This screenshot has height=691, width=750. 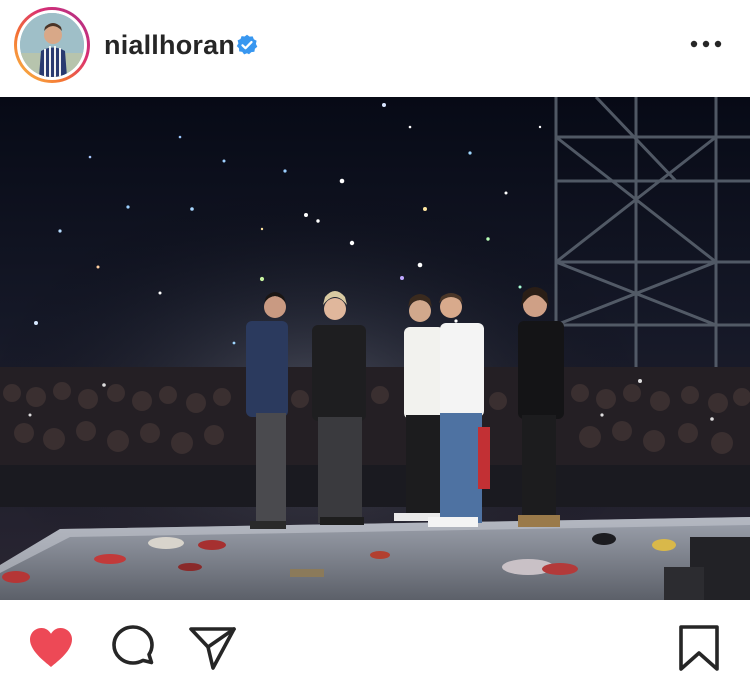 I want to click on avatar-image, so click(x=52, y=45).